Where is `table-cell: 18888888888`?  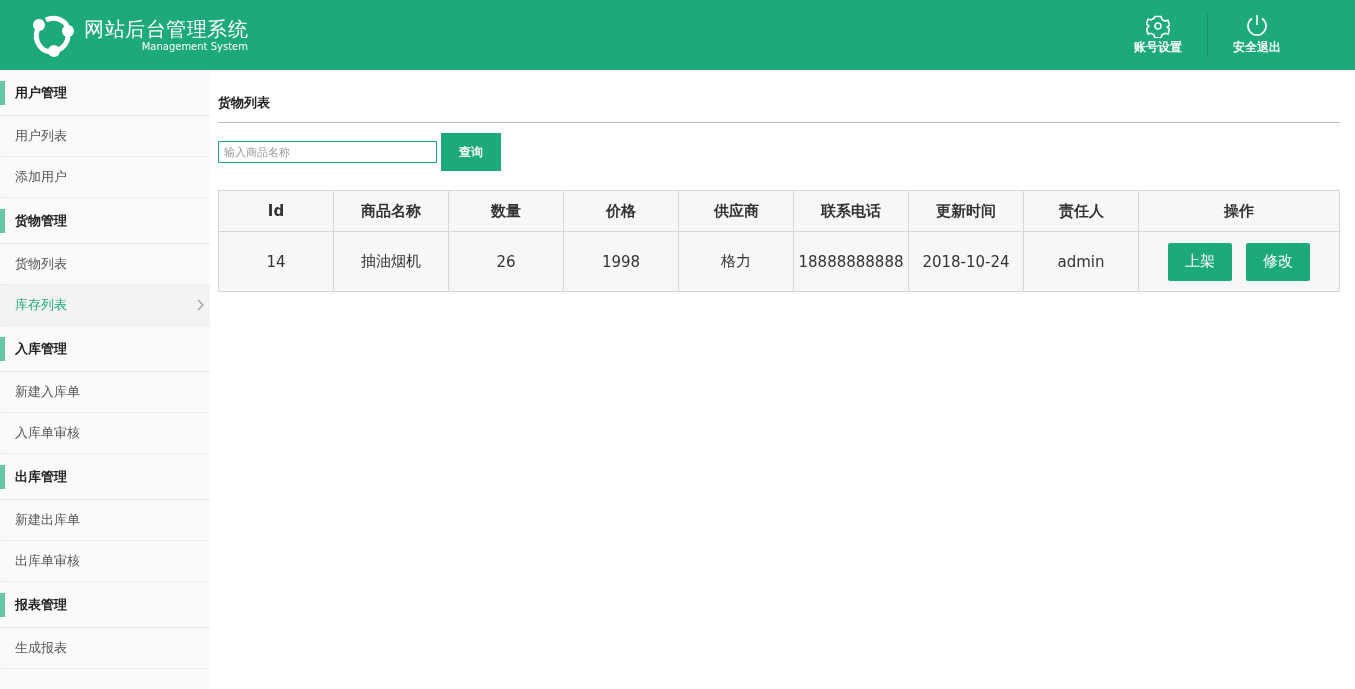 table-cell: 18888888888 is located at coordinates (851, 261).